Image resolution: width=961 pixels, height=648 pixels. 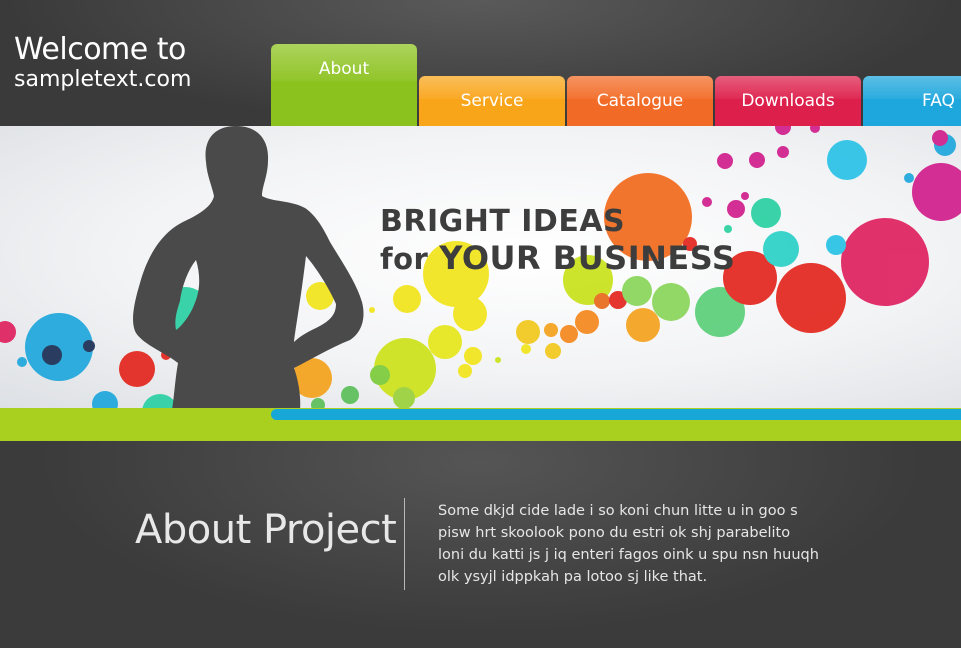 What do you see at coordinates (404, 544) in the screenshot?
I see `vertical-divider` at bounding box center [404, 544].